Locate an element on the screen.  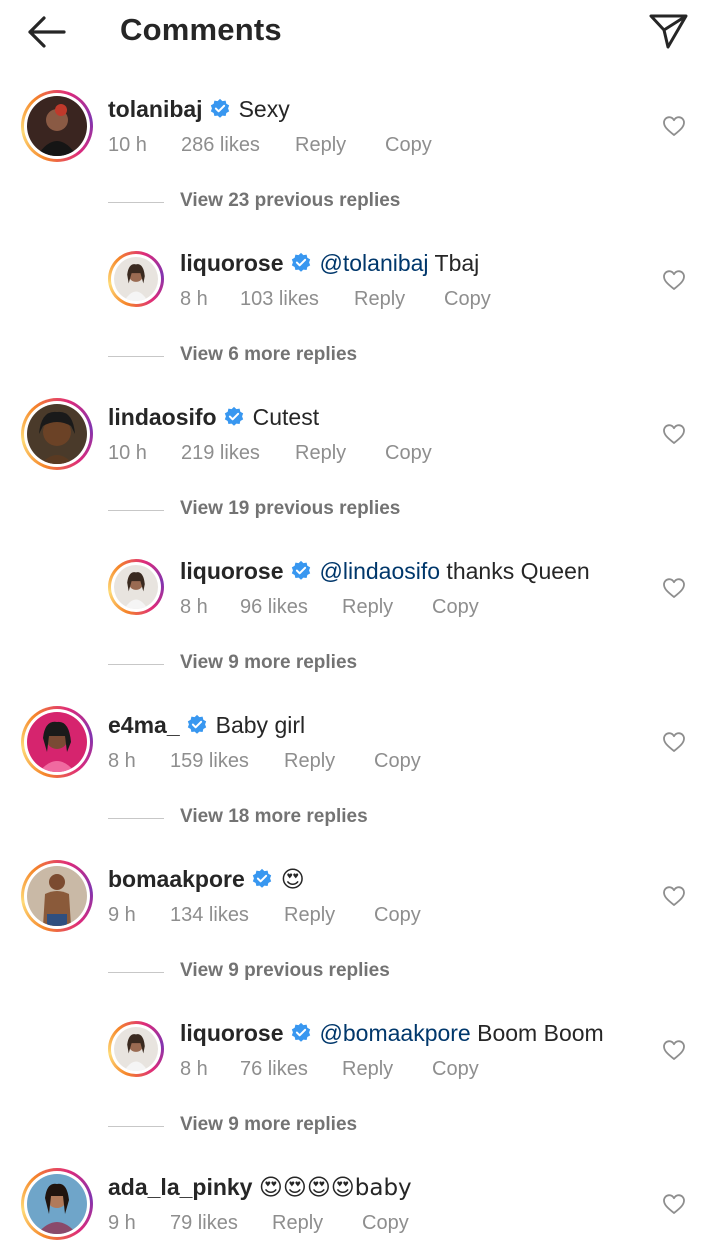
reply-body: liquorose @tolanibaj Tbaj is located at coordinates (329, 263).